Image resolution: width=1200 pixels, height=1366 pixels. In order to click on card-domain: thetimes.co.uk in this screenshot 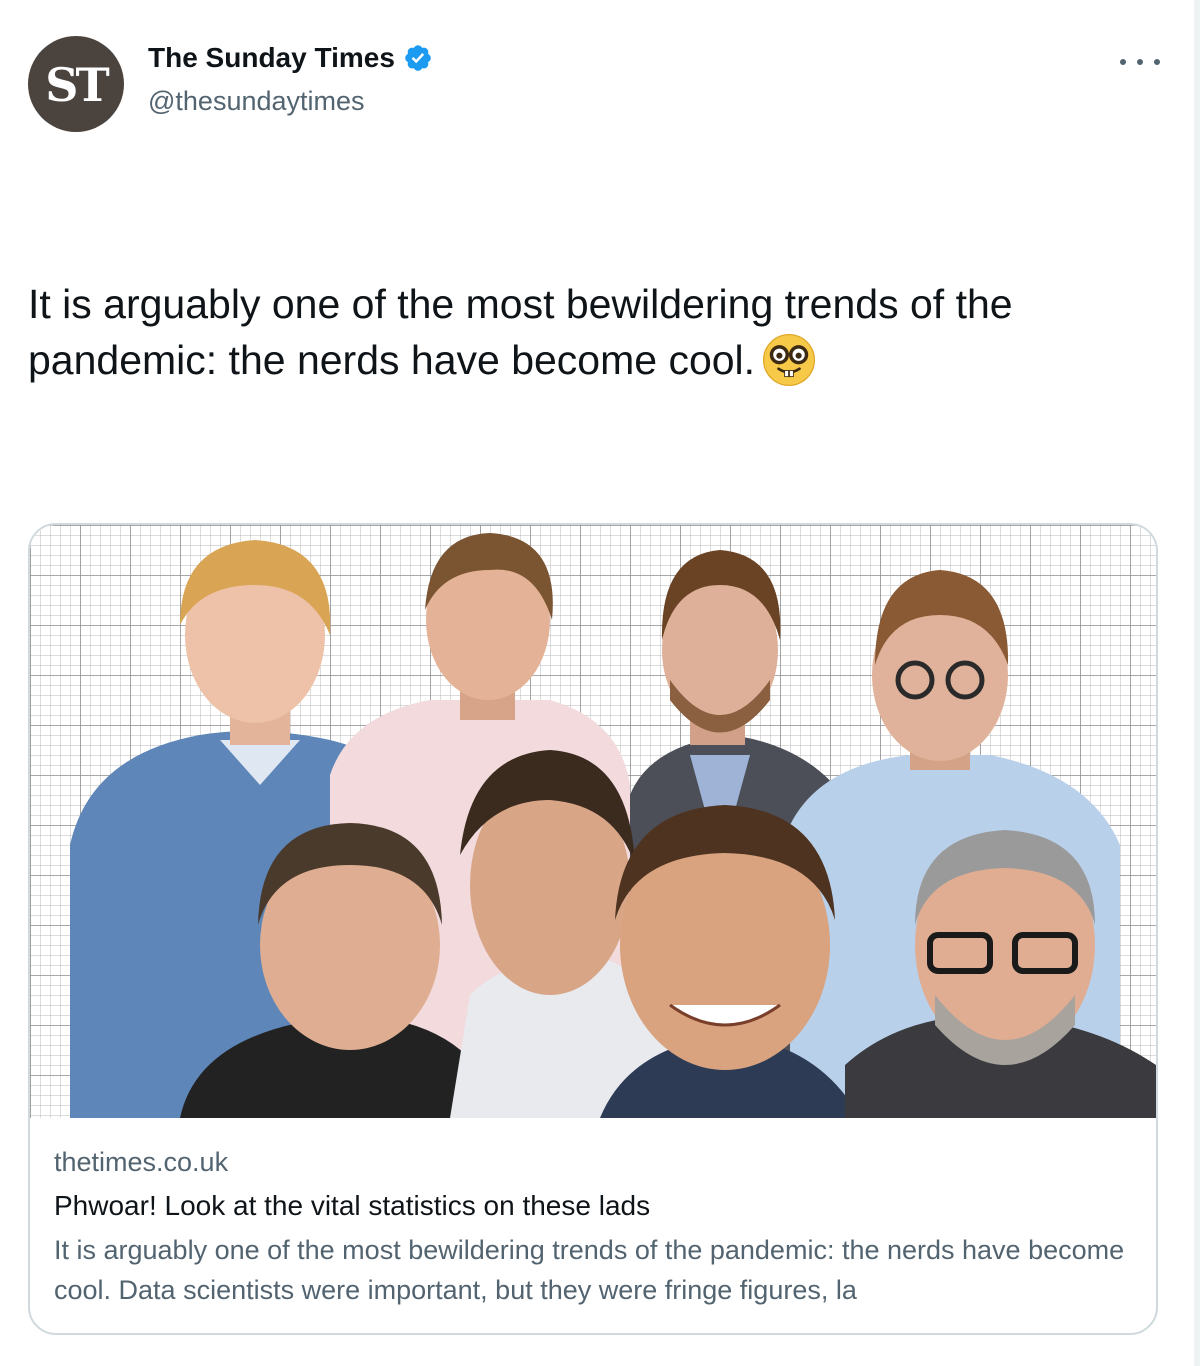, I will do `click(141, 1162)`.